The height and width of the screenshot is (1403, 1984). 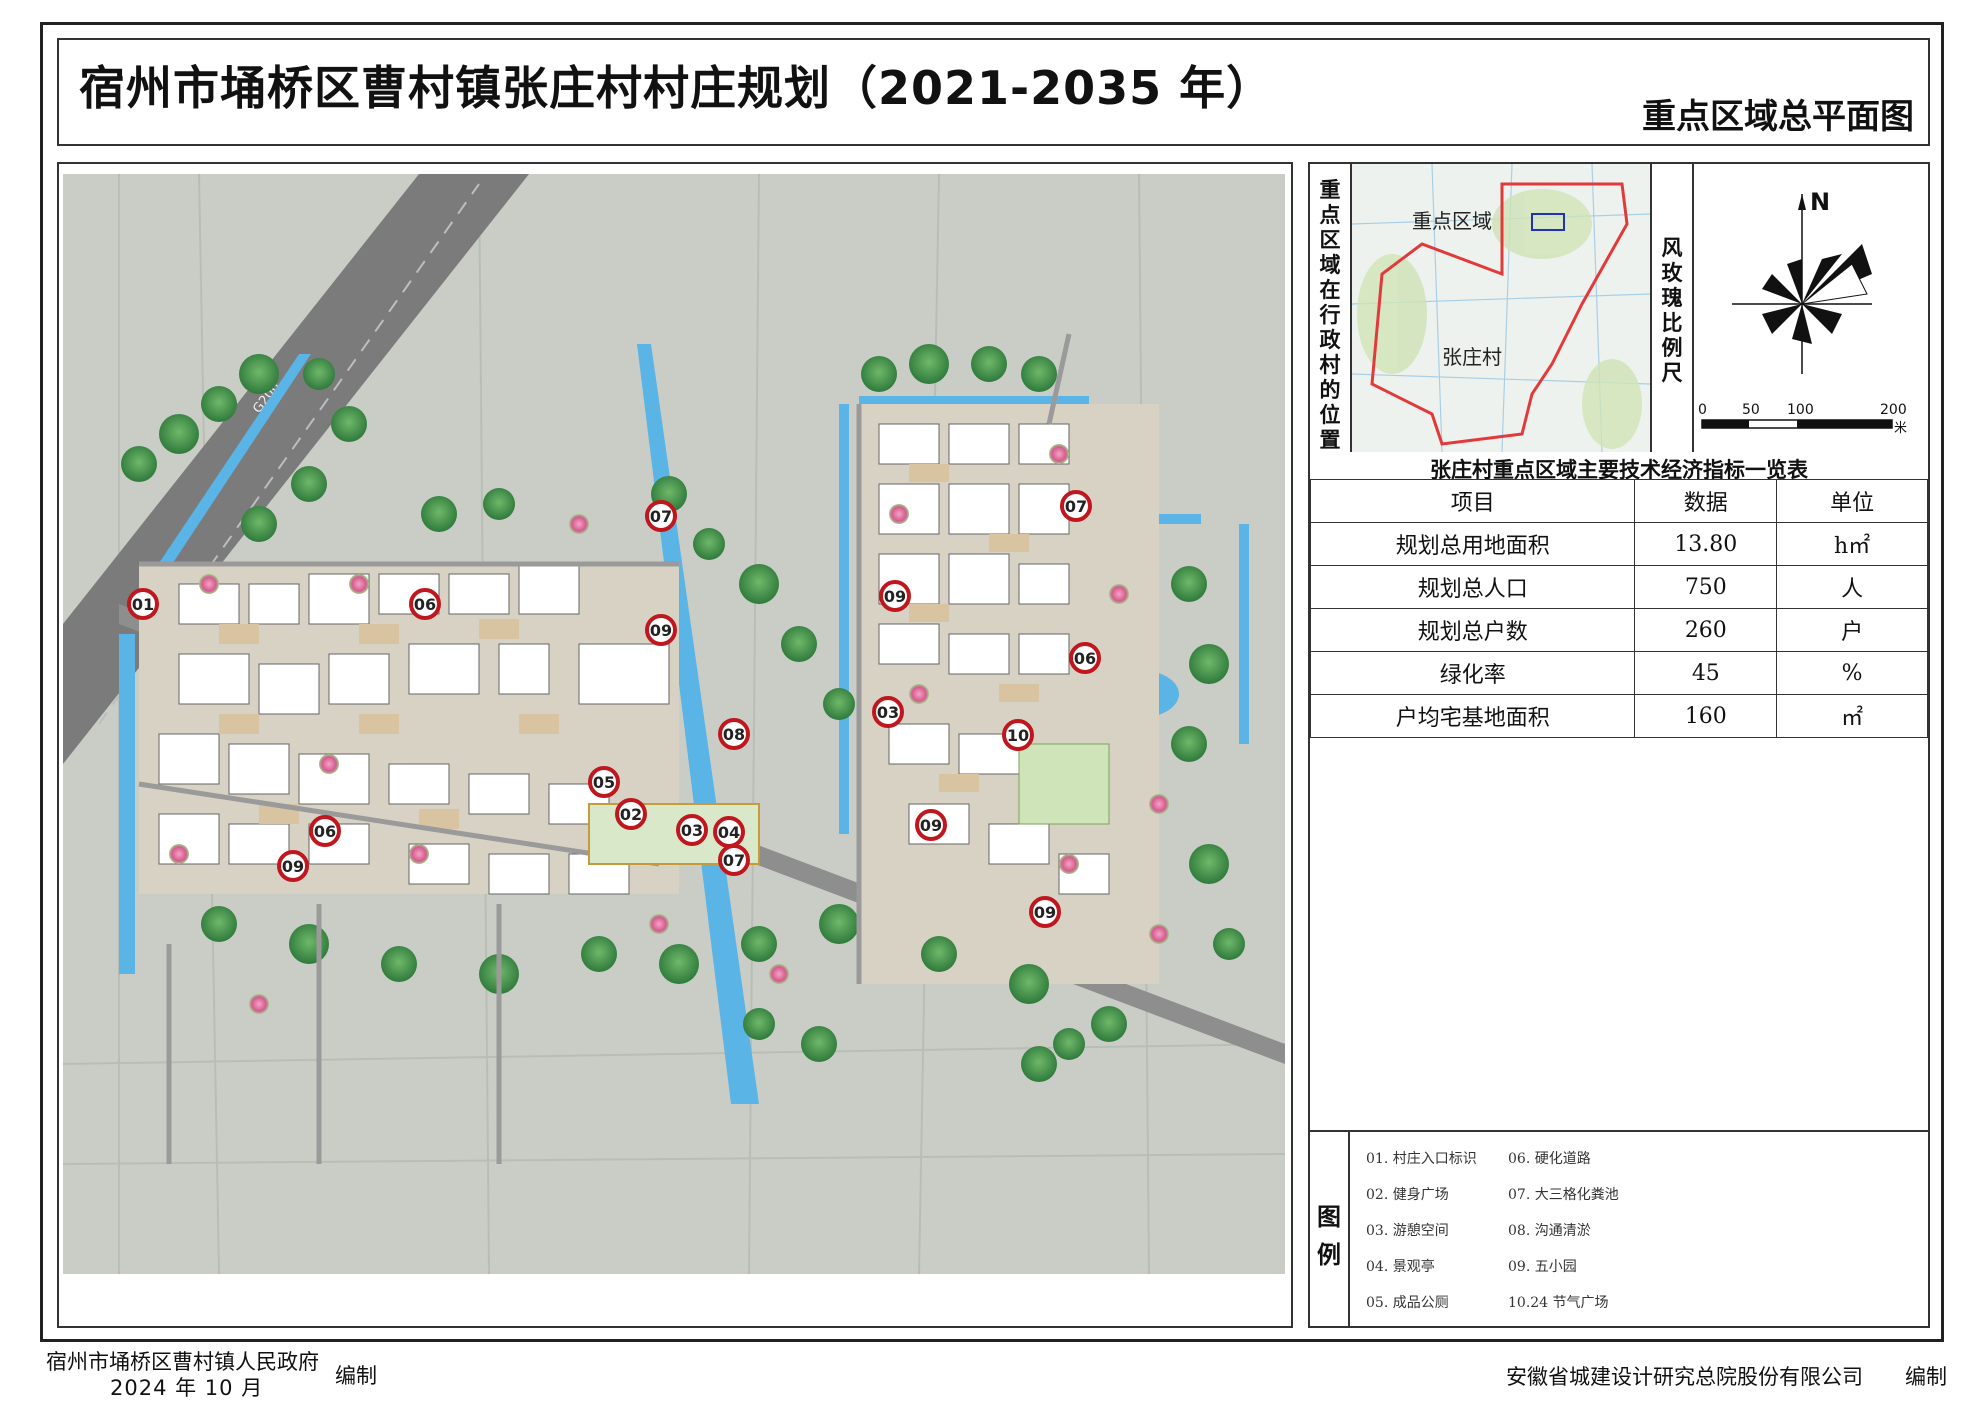 What do you see at coordinates (1563, 1195) in the screenshot?
I see `legend-item: 07. 大三格化粪池` at bounding box center [1563, 1195].